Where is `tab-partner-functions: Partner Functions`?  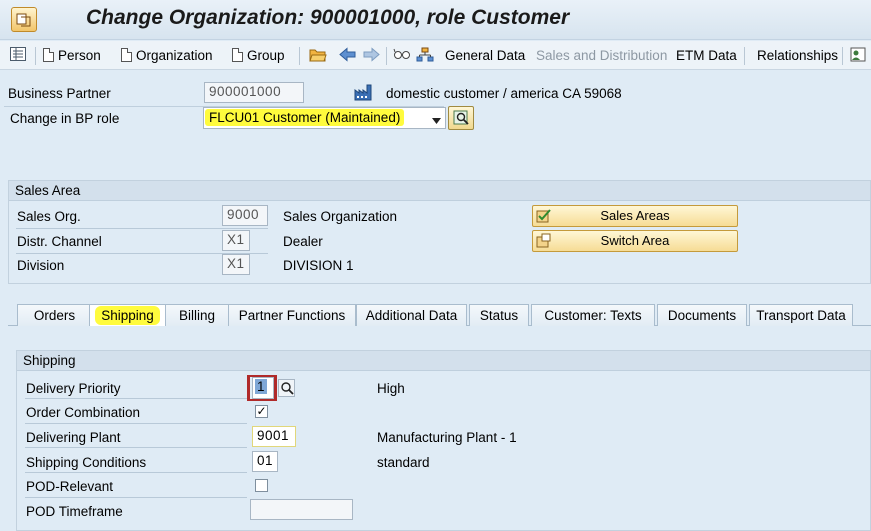 tab-partner-functions: Partner Functions is located at coordinates (292, 315).